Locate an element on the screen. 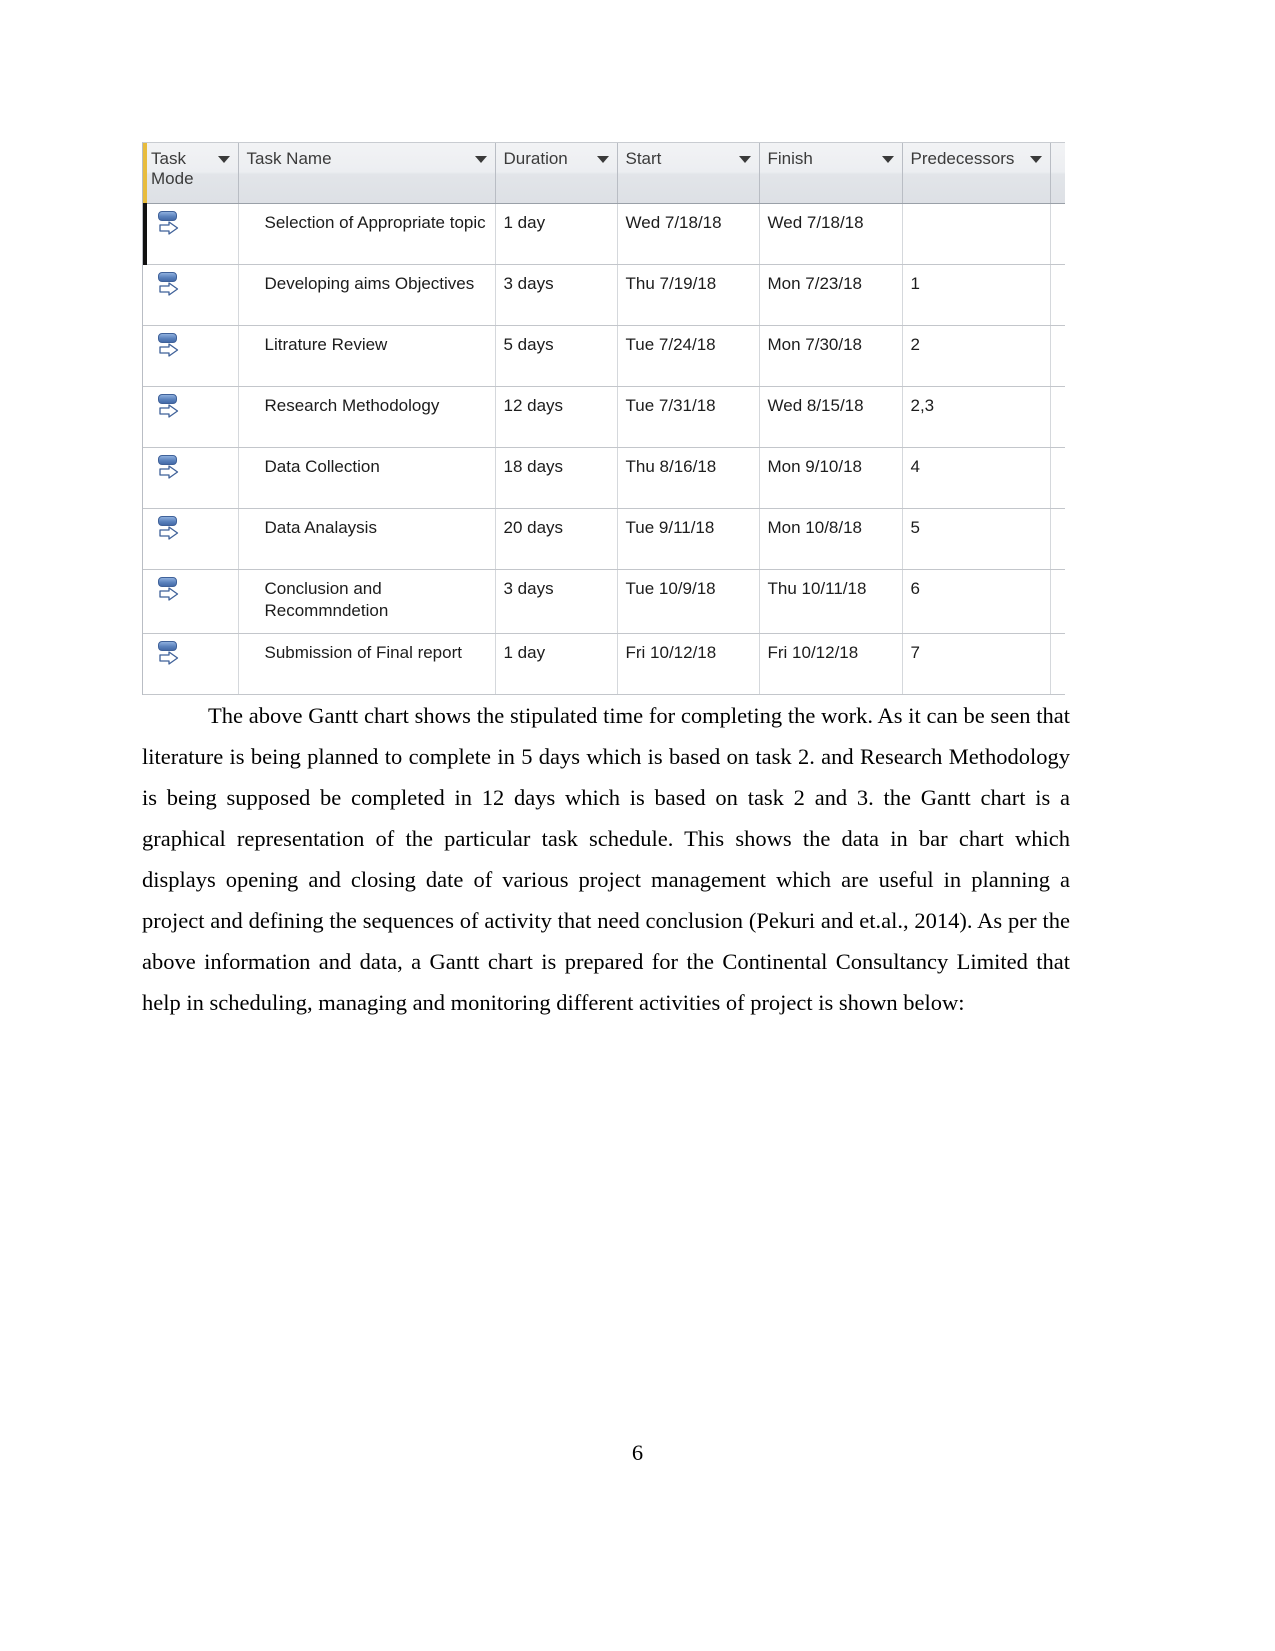 The width and height of the screenshot is (1275, 1651). column-header-label: Task Mode is located at coordinates (172, 168).